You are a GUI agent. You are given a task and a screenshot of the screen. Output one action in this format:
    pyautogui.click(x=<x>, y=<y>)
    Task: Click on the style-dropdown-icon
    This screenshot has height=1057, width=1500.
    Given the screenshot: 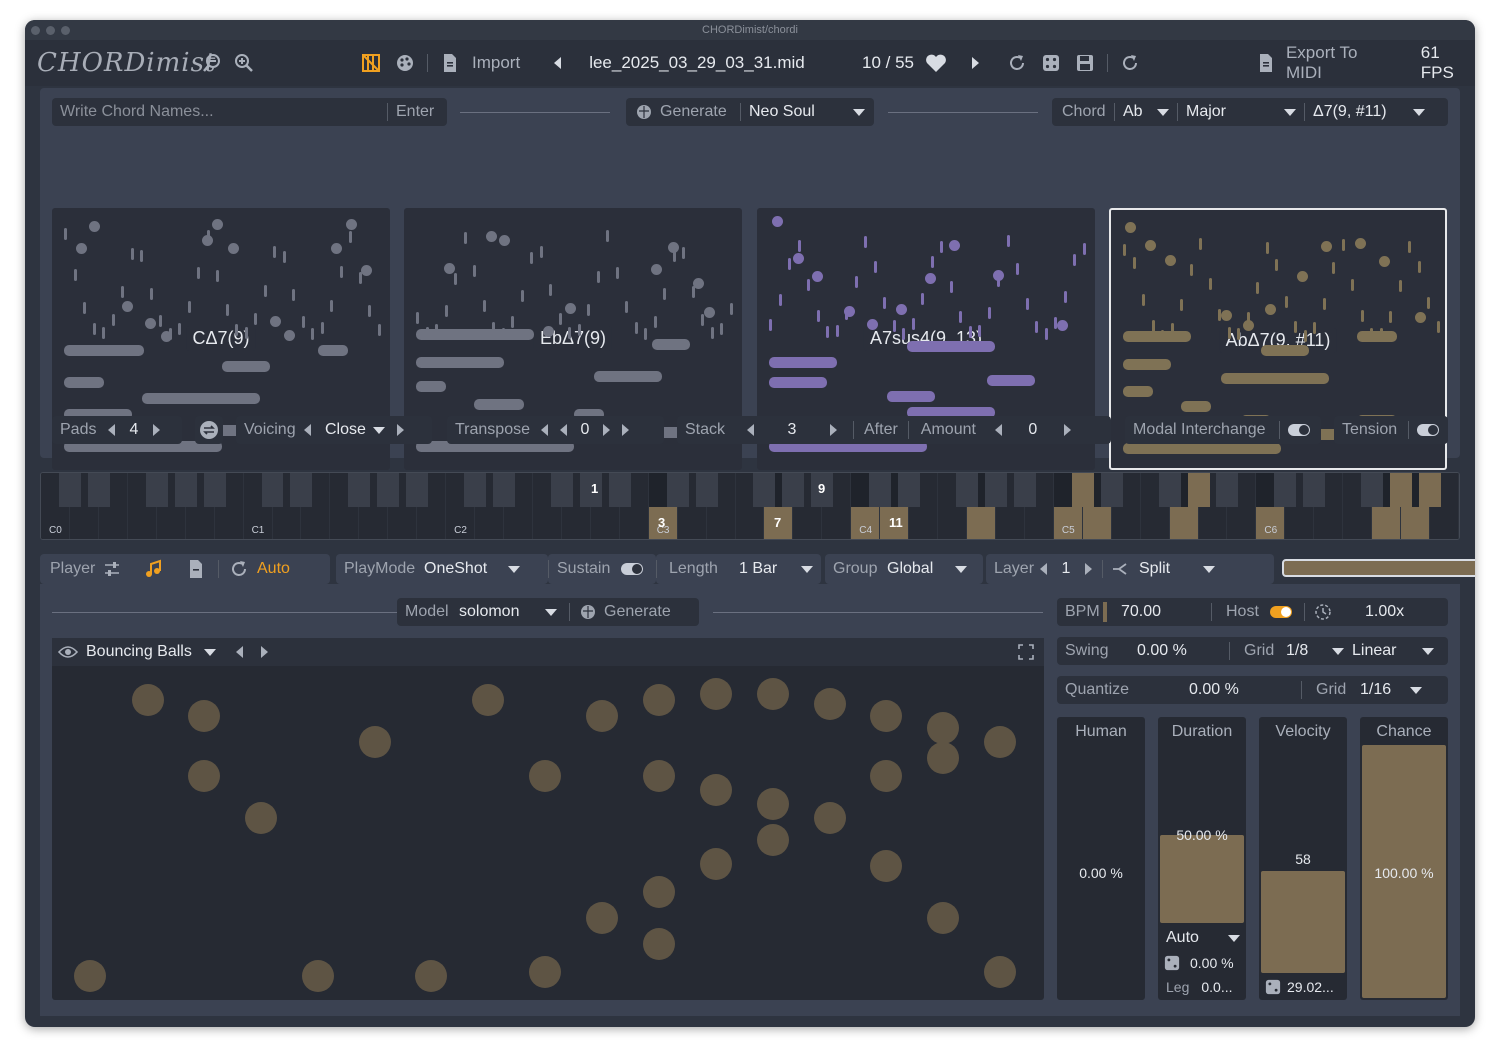 What is the action you would take?
    pyautogui.click(x=859, y=112)
    